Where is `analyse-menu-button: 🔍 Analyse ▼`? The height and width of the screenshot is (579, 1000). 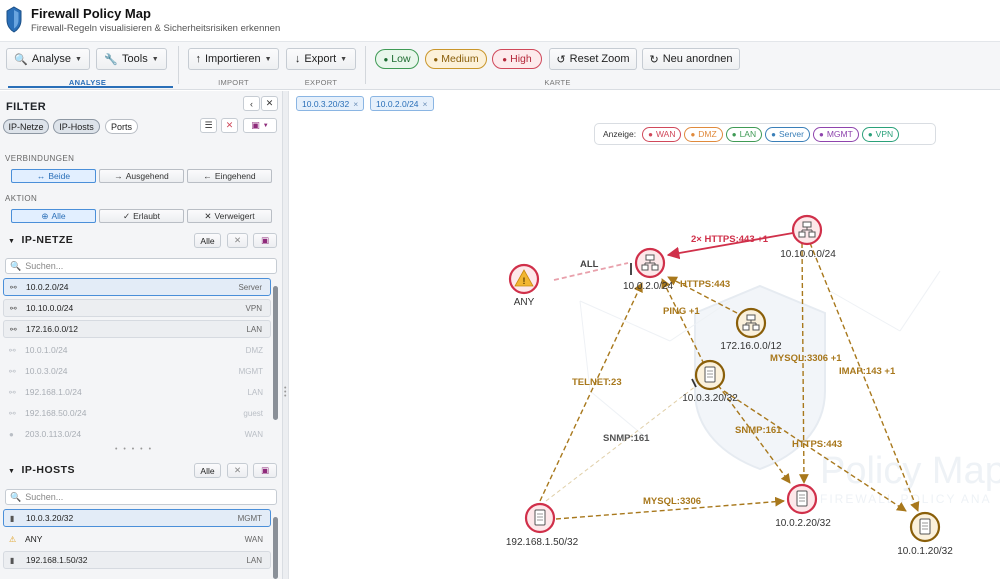 analyse-menu-button: 🔍 Analyse ▼ is located at coordinates (48, 59).